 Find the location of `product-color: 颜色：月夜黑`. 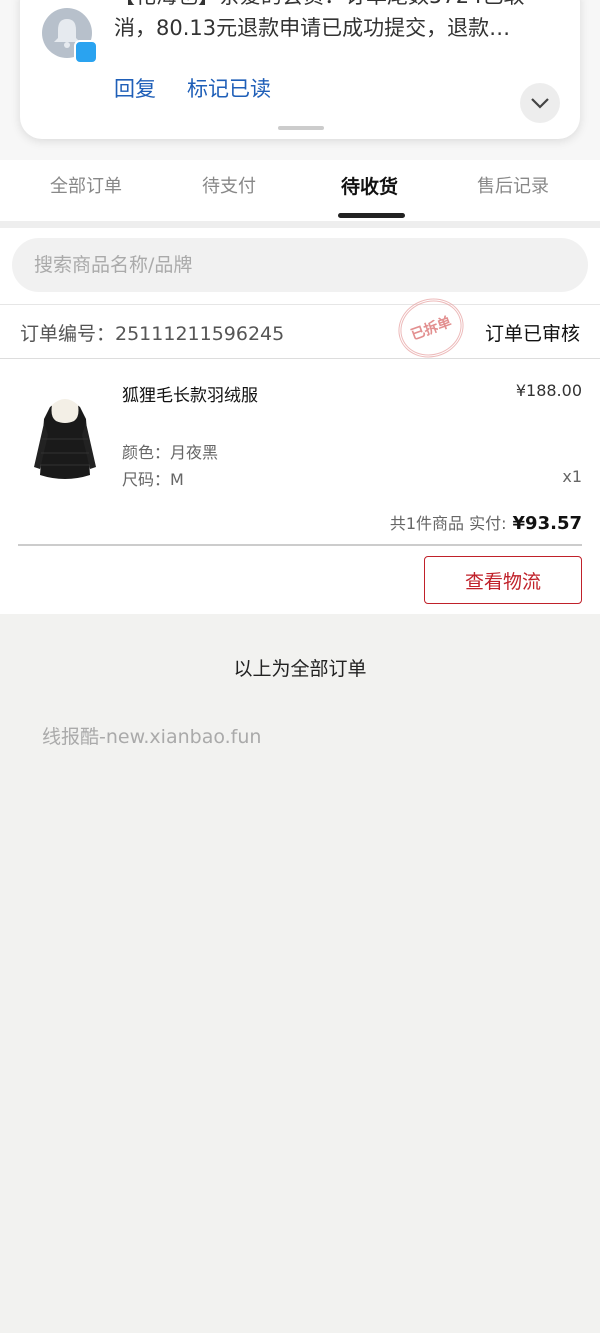

product-color: 颜色：月夜黑 is located at coordinates (170, 452).